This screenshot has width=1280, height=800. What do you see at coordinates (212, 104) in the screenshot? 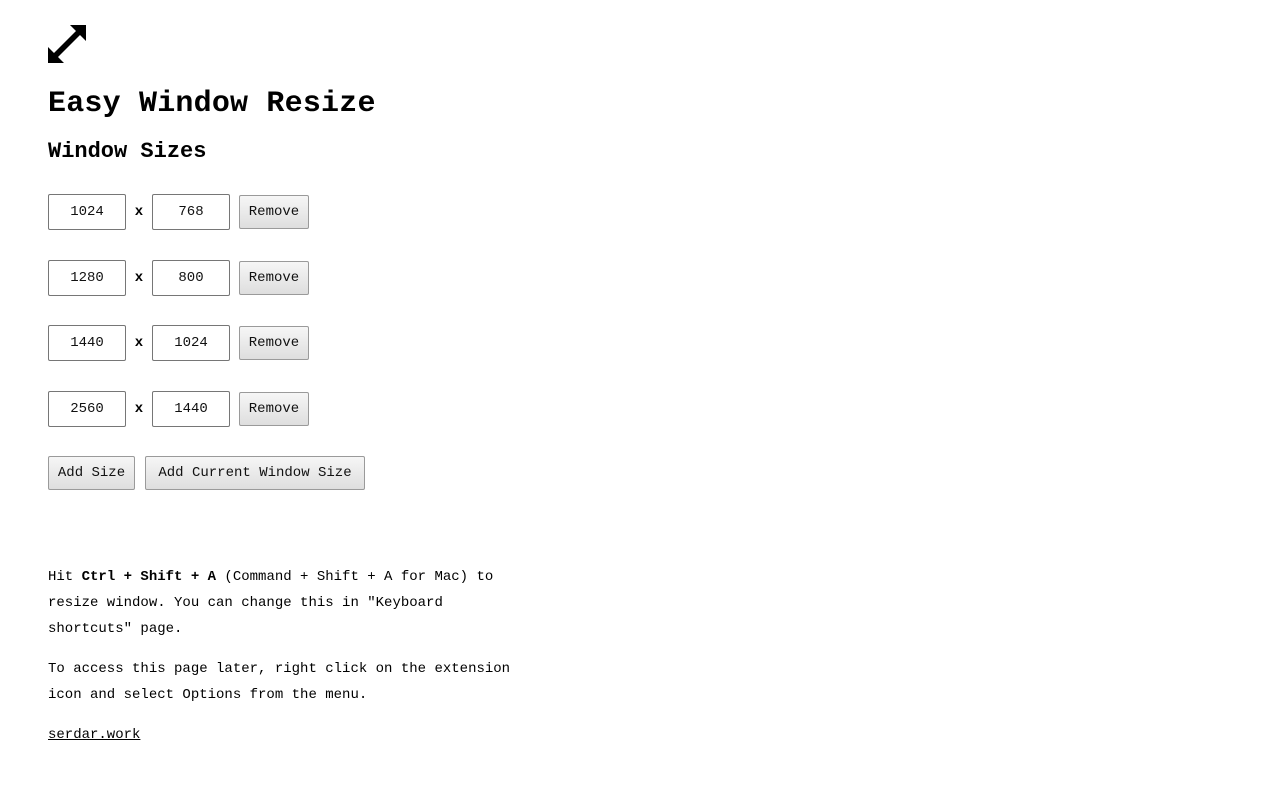
I see `page-title: Easy Window Resize` at bounding box center [212, 104].